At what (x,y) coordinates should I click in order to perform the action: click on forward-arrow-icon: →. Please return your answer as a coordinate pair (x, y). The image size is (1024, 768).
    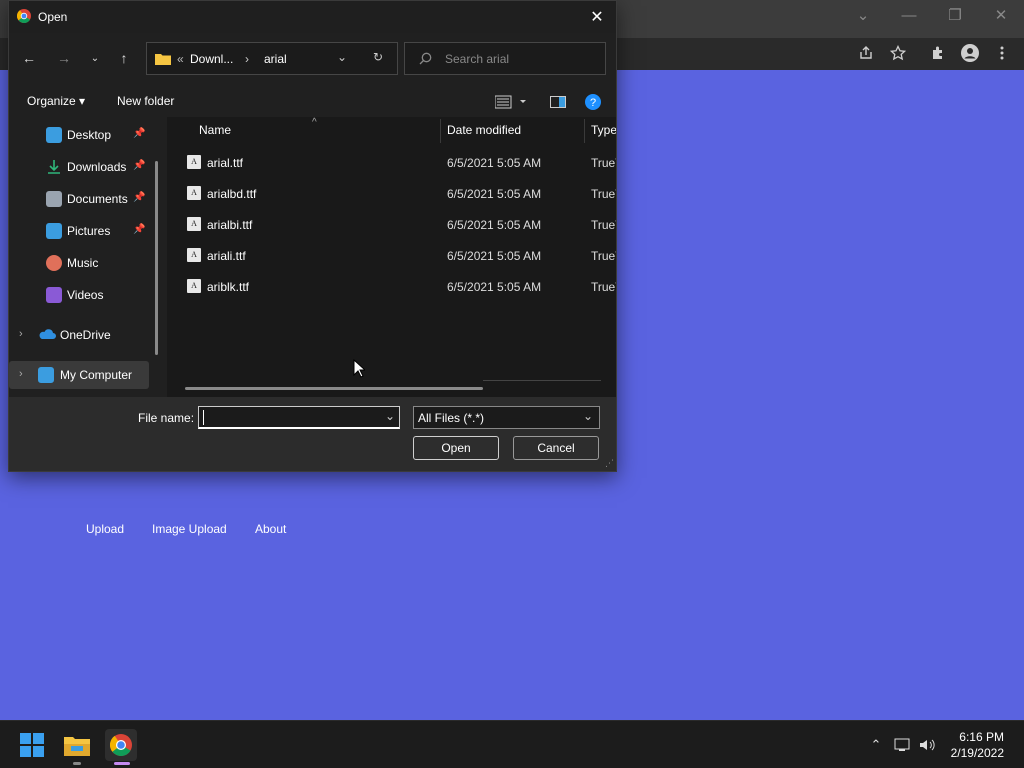
    Looking at the image, I should click on (64, 58).